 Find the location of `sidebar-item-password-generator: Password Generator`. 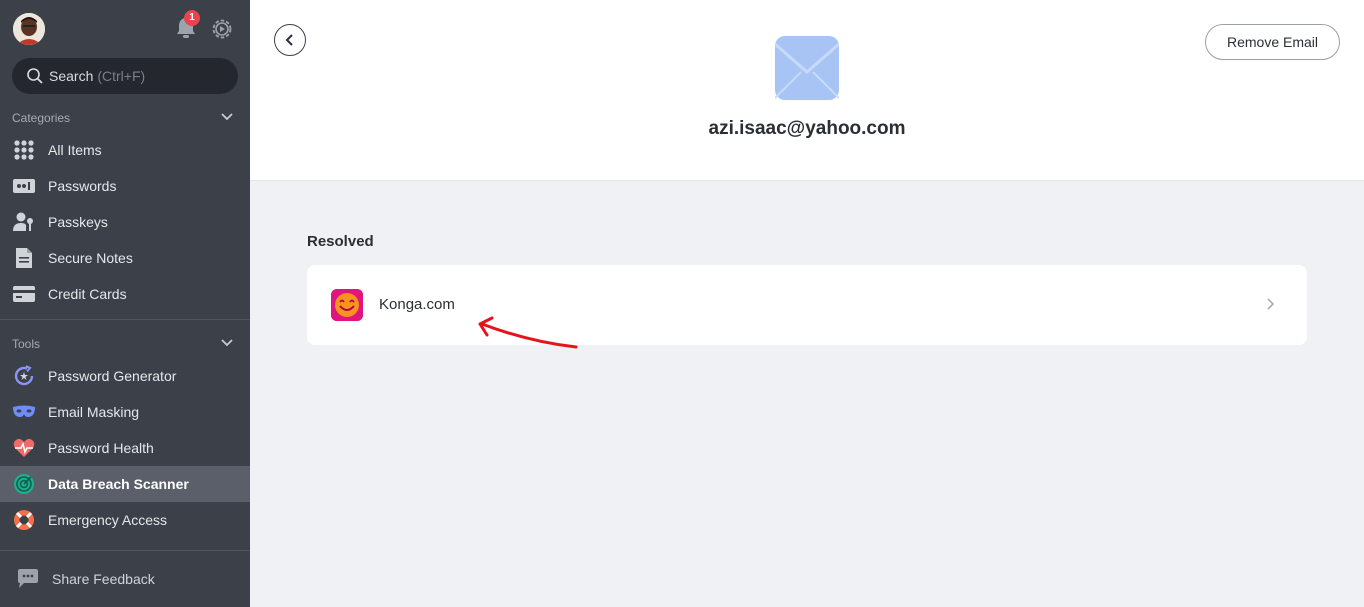

sidebar-item-password-generator: Password Generator is located at coordinates (125, 376).